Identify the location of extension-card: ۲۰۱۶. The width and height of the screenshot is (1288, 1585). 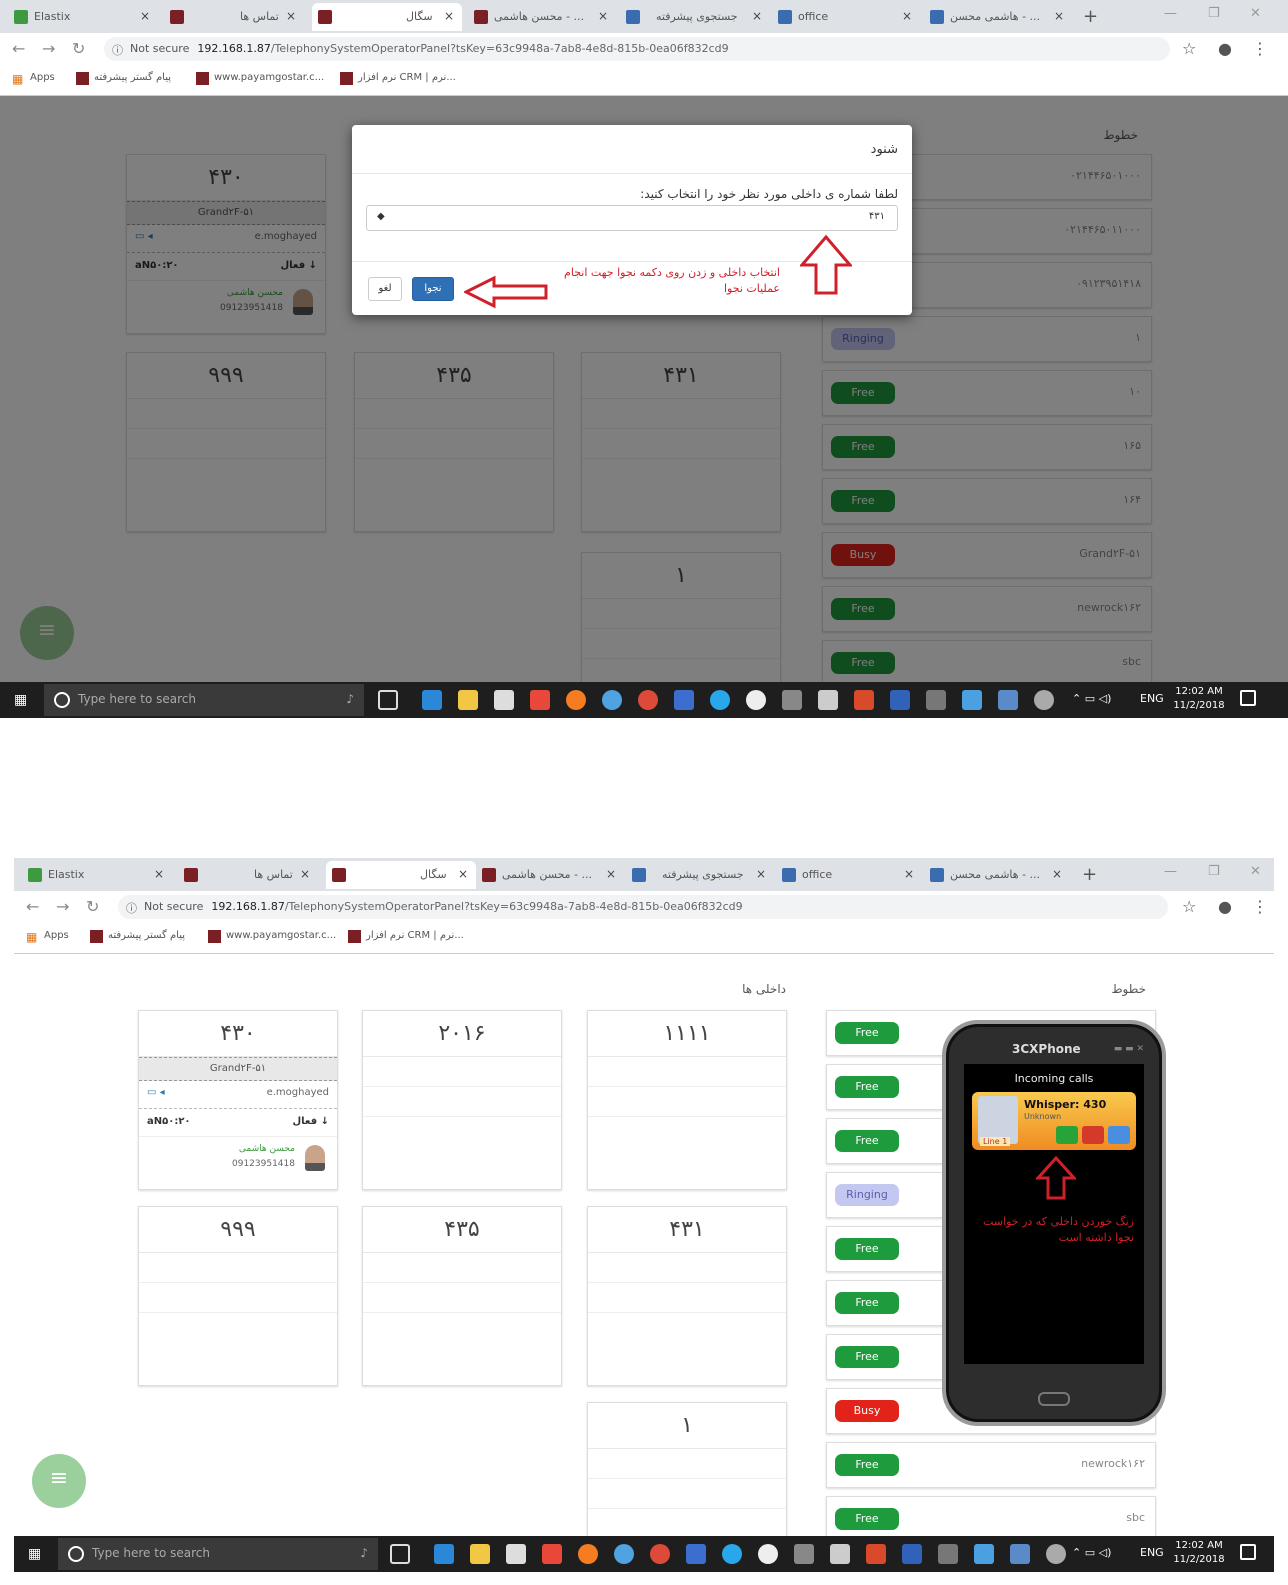
(462, 1100).